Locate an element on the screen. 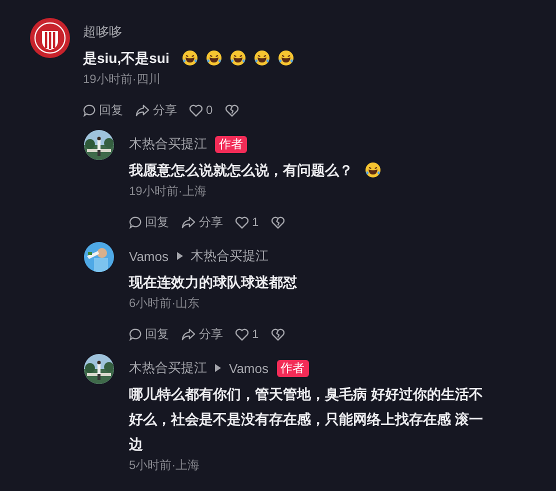 The width and height of the screenshot is (556, 491). comment-meta: 19小时前·四川 is located at coordinates (122, 79).